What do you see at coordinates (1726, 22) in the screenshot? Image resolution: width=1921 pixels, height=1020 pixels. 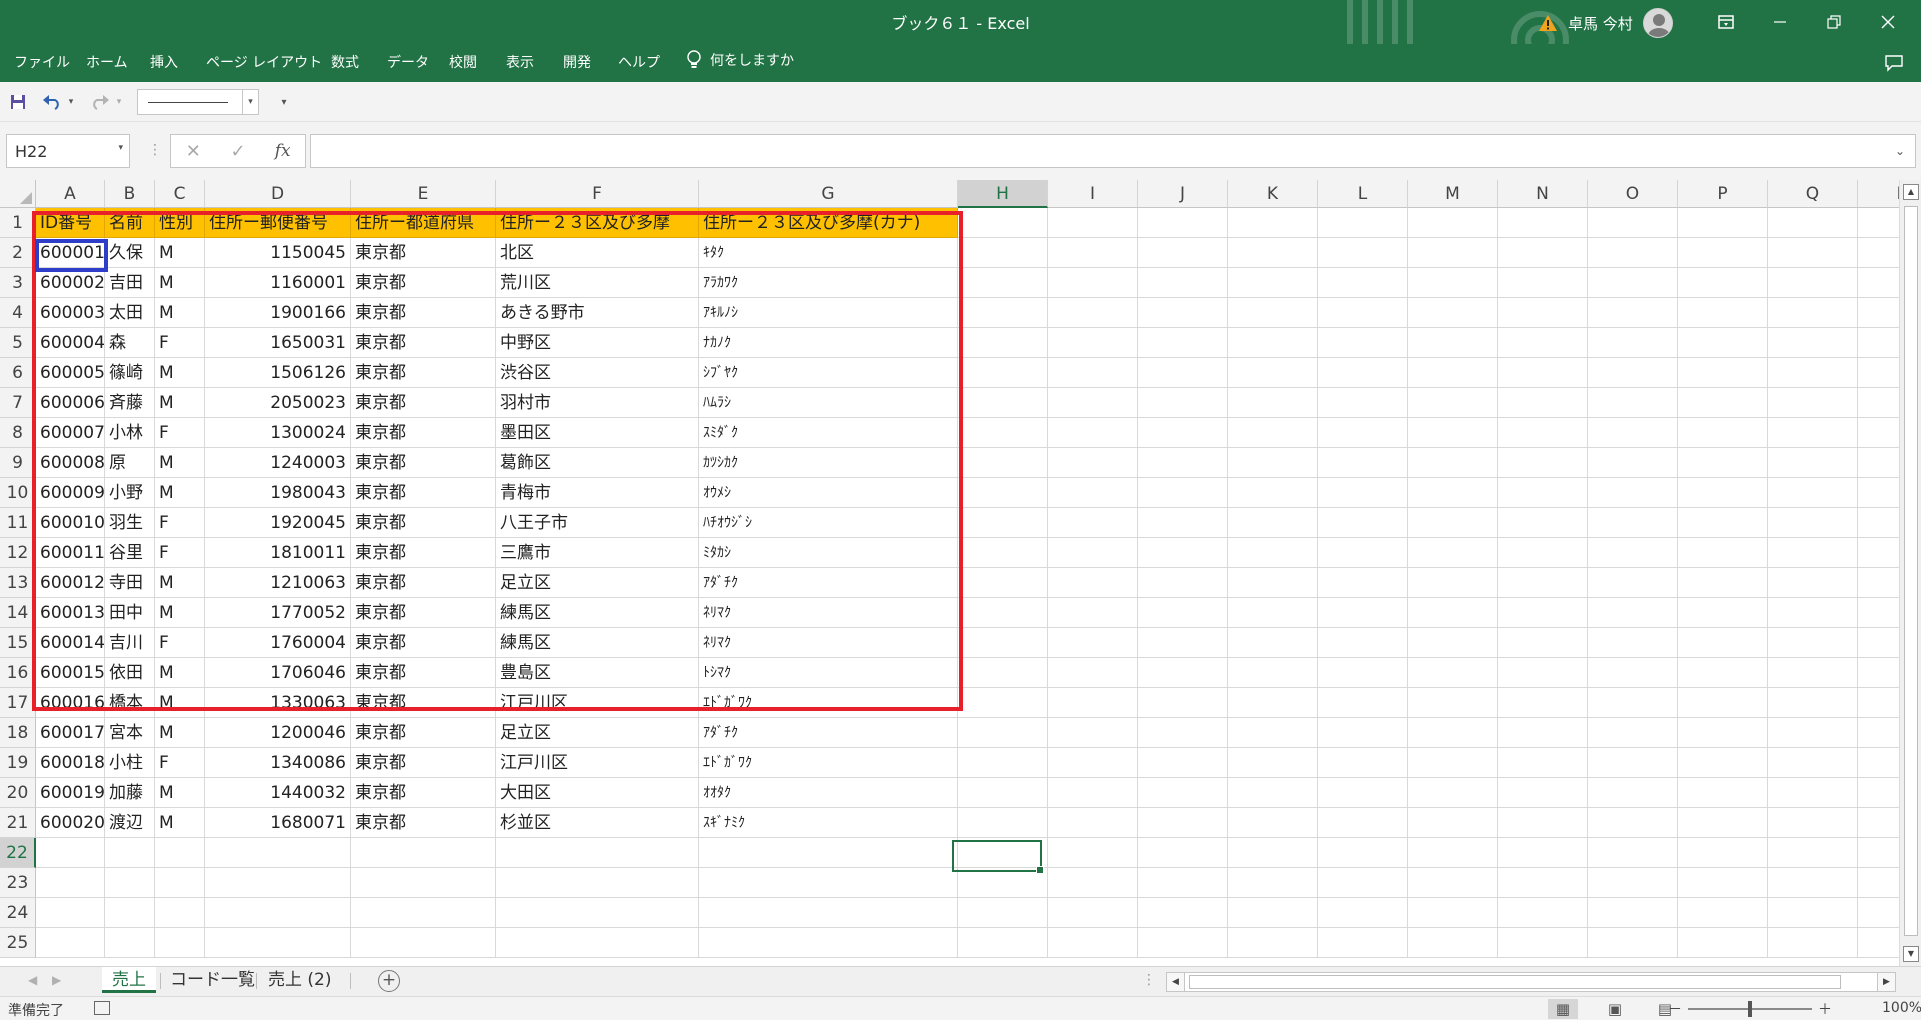 I see `ribbon-display-icon` at bounding box center [1726, 22].